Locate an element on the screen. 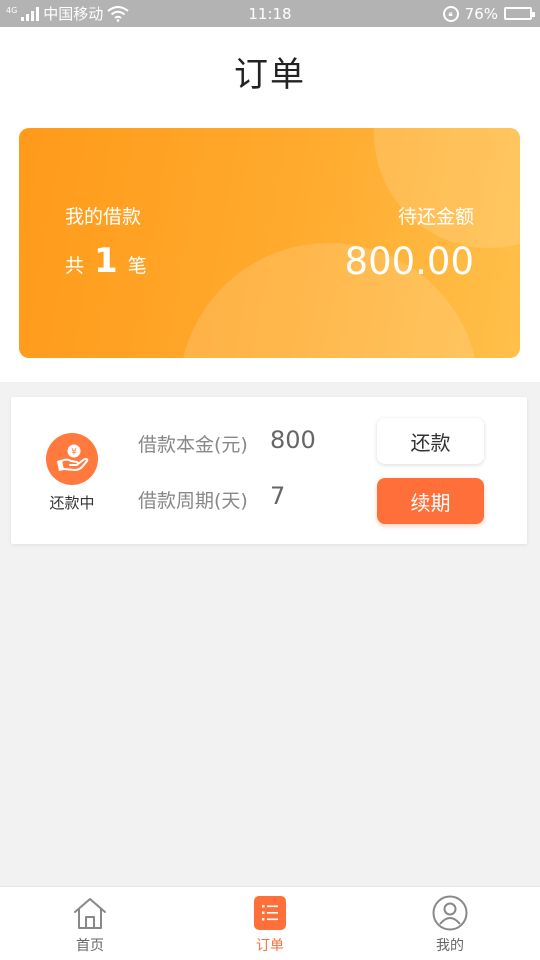  nav-item-home: 首页 is located at coordinates (90, 923).